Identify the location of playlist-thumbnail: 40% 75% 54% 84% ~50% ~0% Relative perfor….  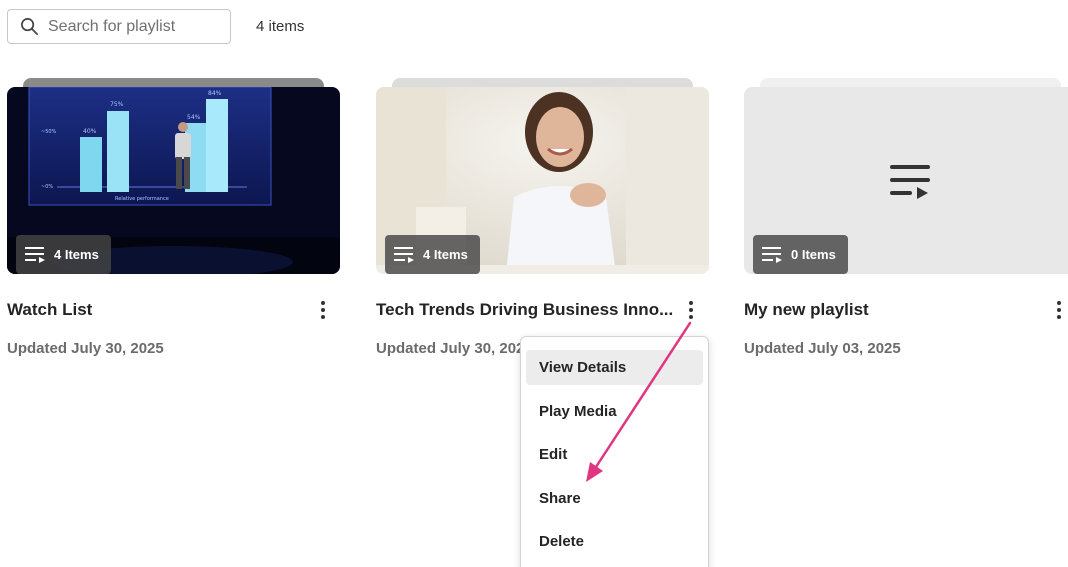
(173, 180).